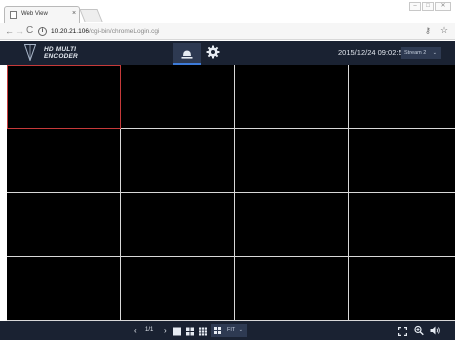  I want to click on brand-line-2: ENCODER, so click(61, 56).